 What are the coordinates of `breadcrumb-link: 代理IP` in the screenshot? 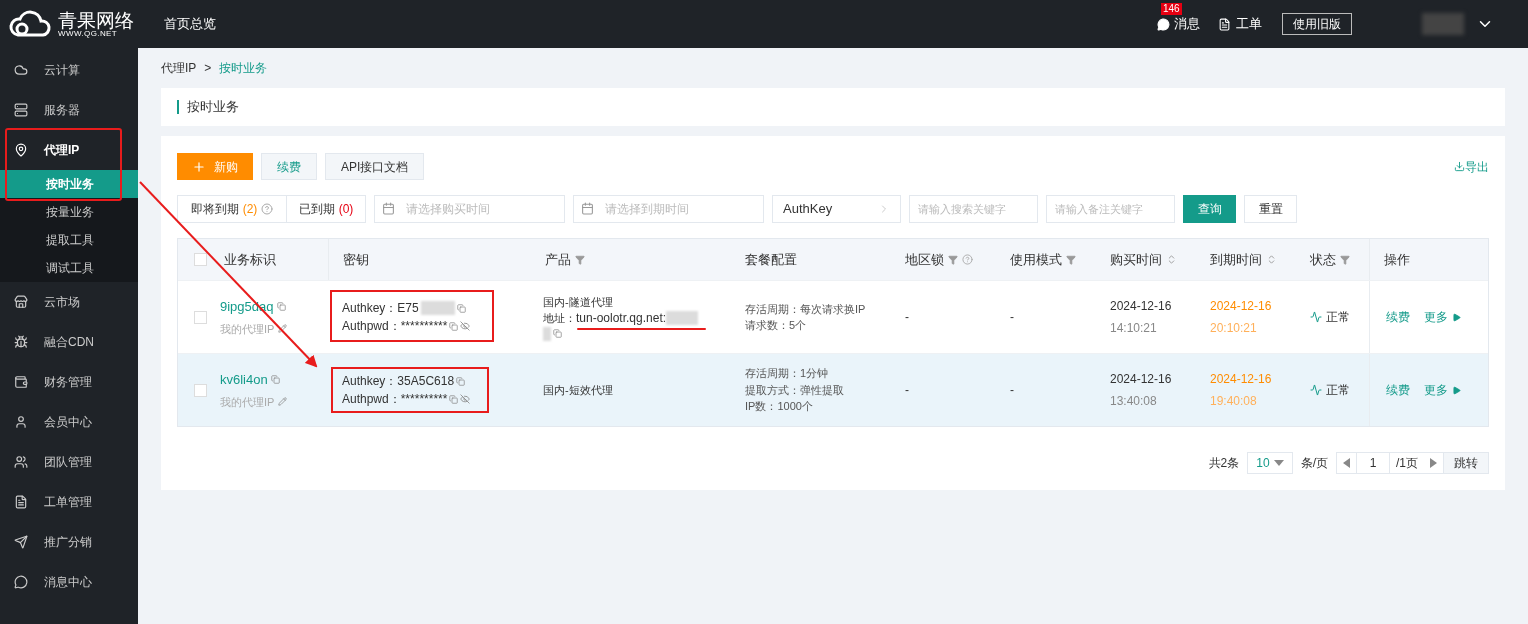 It's located at (179, 68).